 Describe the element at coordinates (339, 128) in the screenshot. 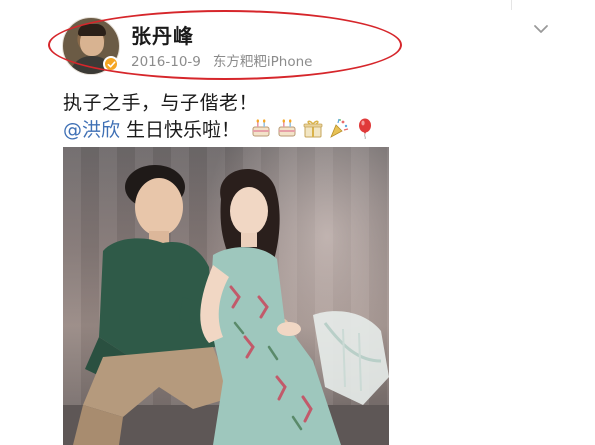

I see `party-popper-icon` at that location.